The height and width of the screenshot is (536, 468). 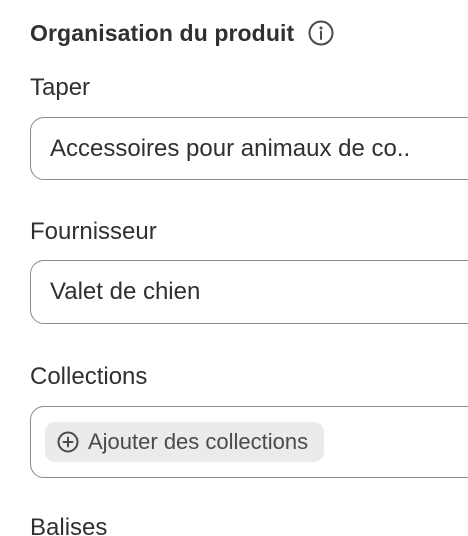 I want to click on type-value: Accessoires pour animaux de co.., so click(x=230, y=148).